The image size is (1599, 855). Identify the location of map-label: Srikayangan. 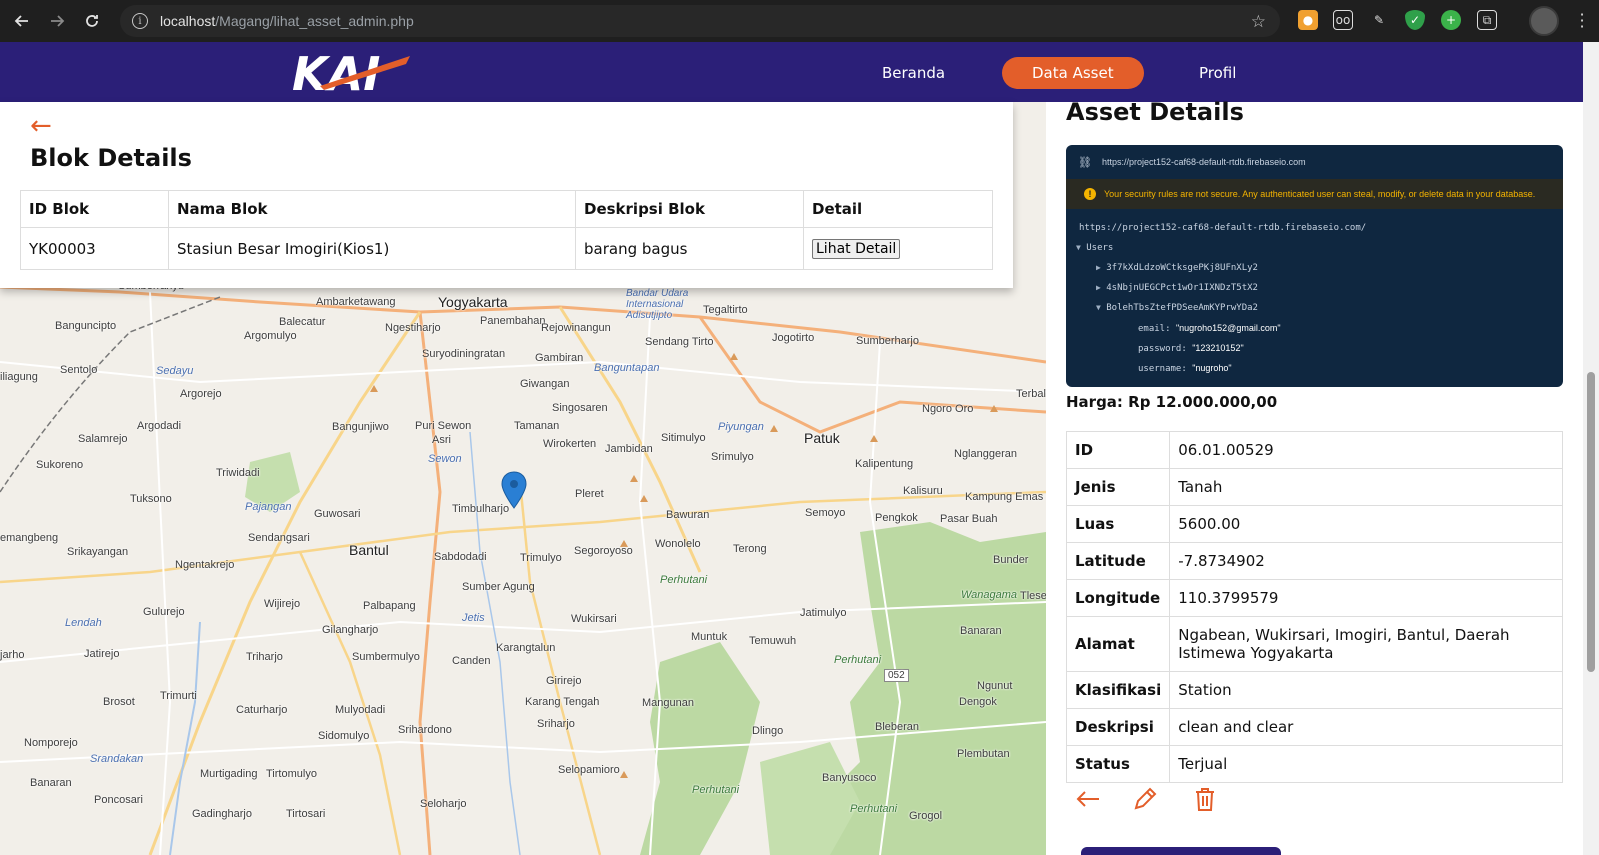
(98, 552).